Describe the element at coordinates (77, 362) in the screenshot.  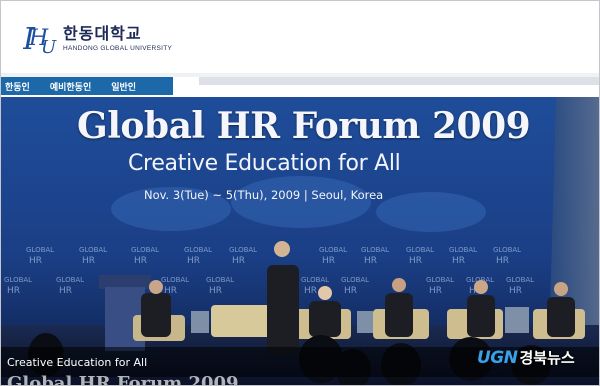
I see `photo-caption: Creative Education for All` at that location.